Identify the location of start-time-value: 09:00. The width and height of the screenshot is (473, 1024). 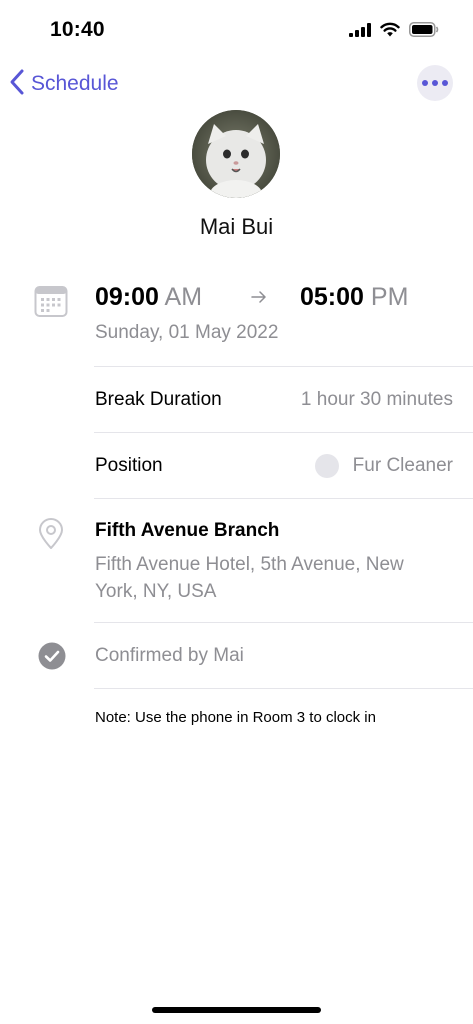
(127, 297).